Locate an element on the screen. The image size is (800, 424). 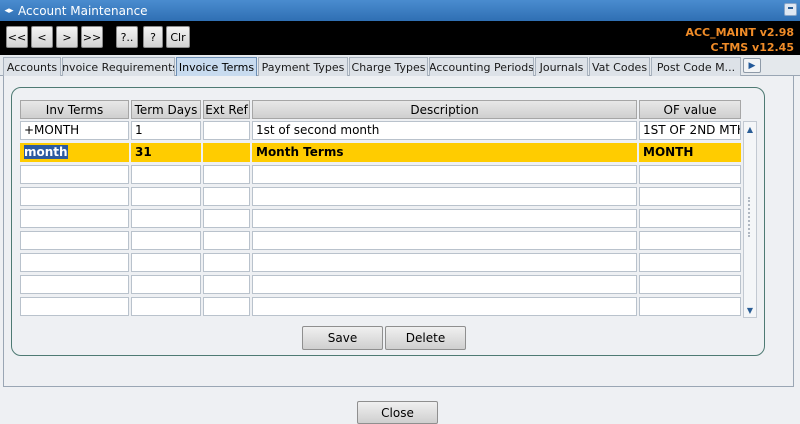
column-header-inv-terms: Inv Terms is located at coordinates (74, 109).